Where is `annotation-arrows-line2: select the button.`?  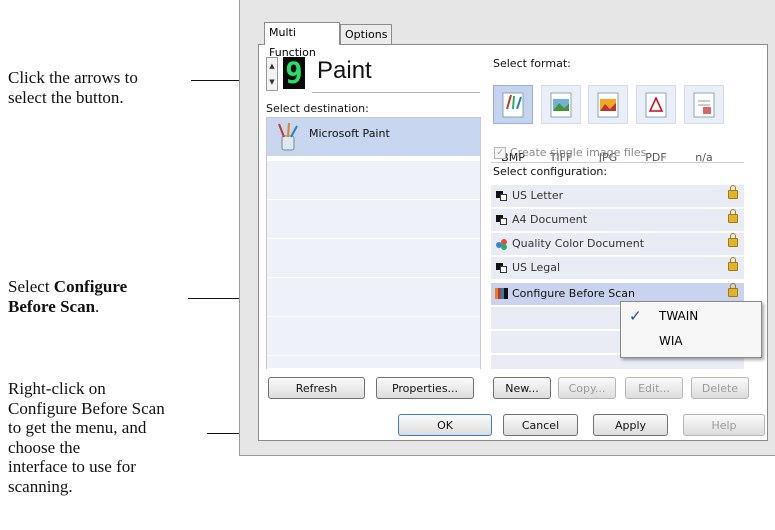 annotation-arrows-line2: select the button. is located at coordinates (66, 97).